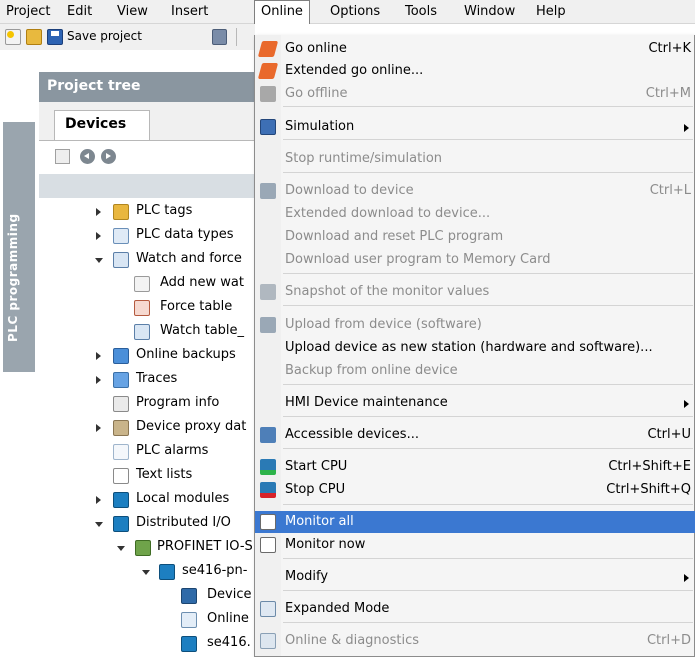  I want to click on menu-item-start-cpu: Start CPU Ctrl+Shift+E, so click(475, 467).